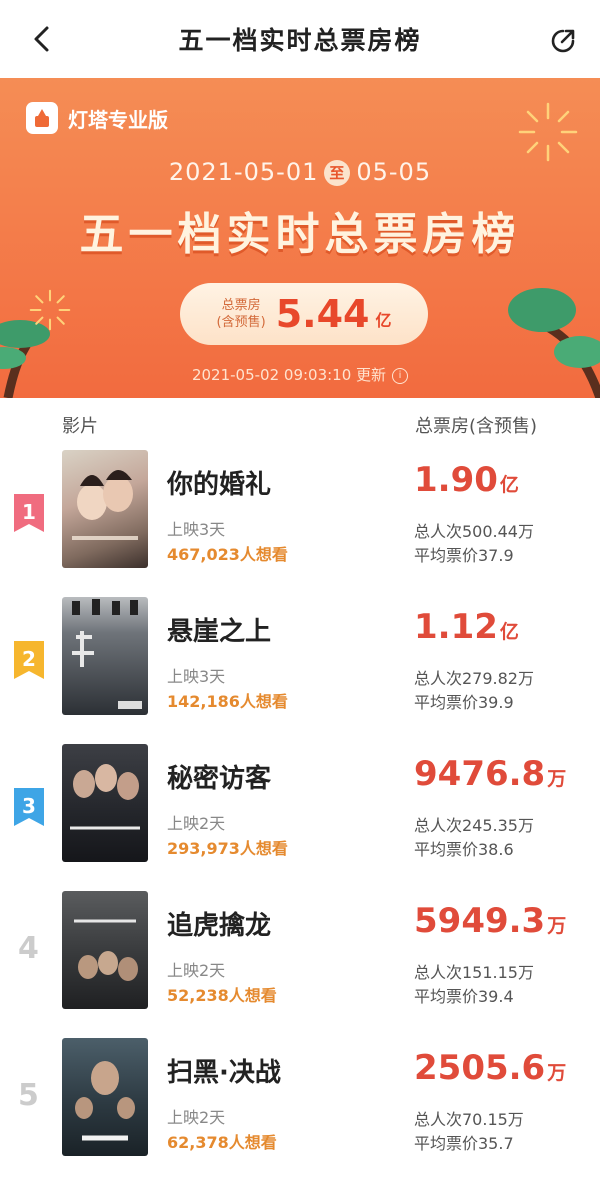 This screenshot has height=1181, width=600. What do you see at coordinates (219, 776) in the screenshot?
I see `film-title: 秘密访客` at bounding box center [219, 776].